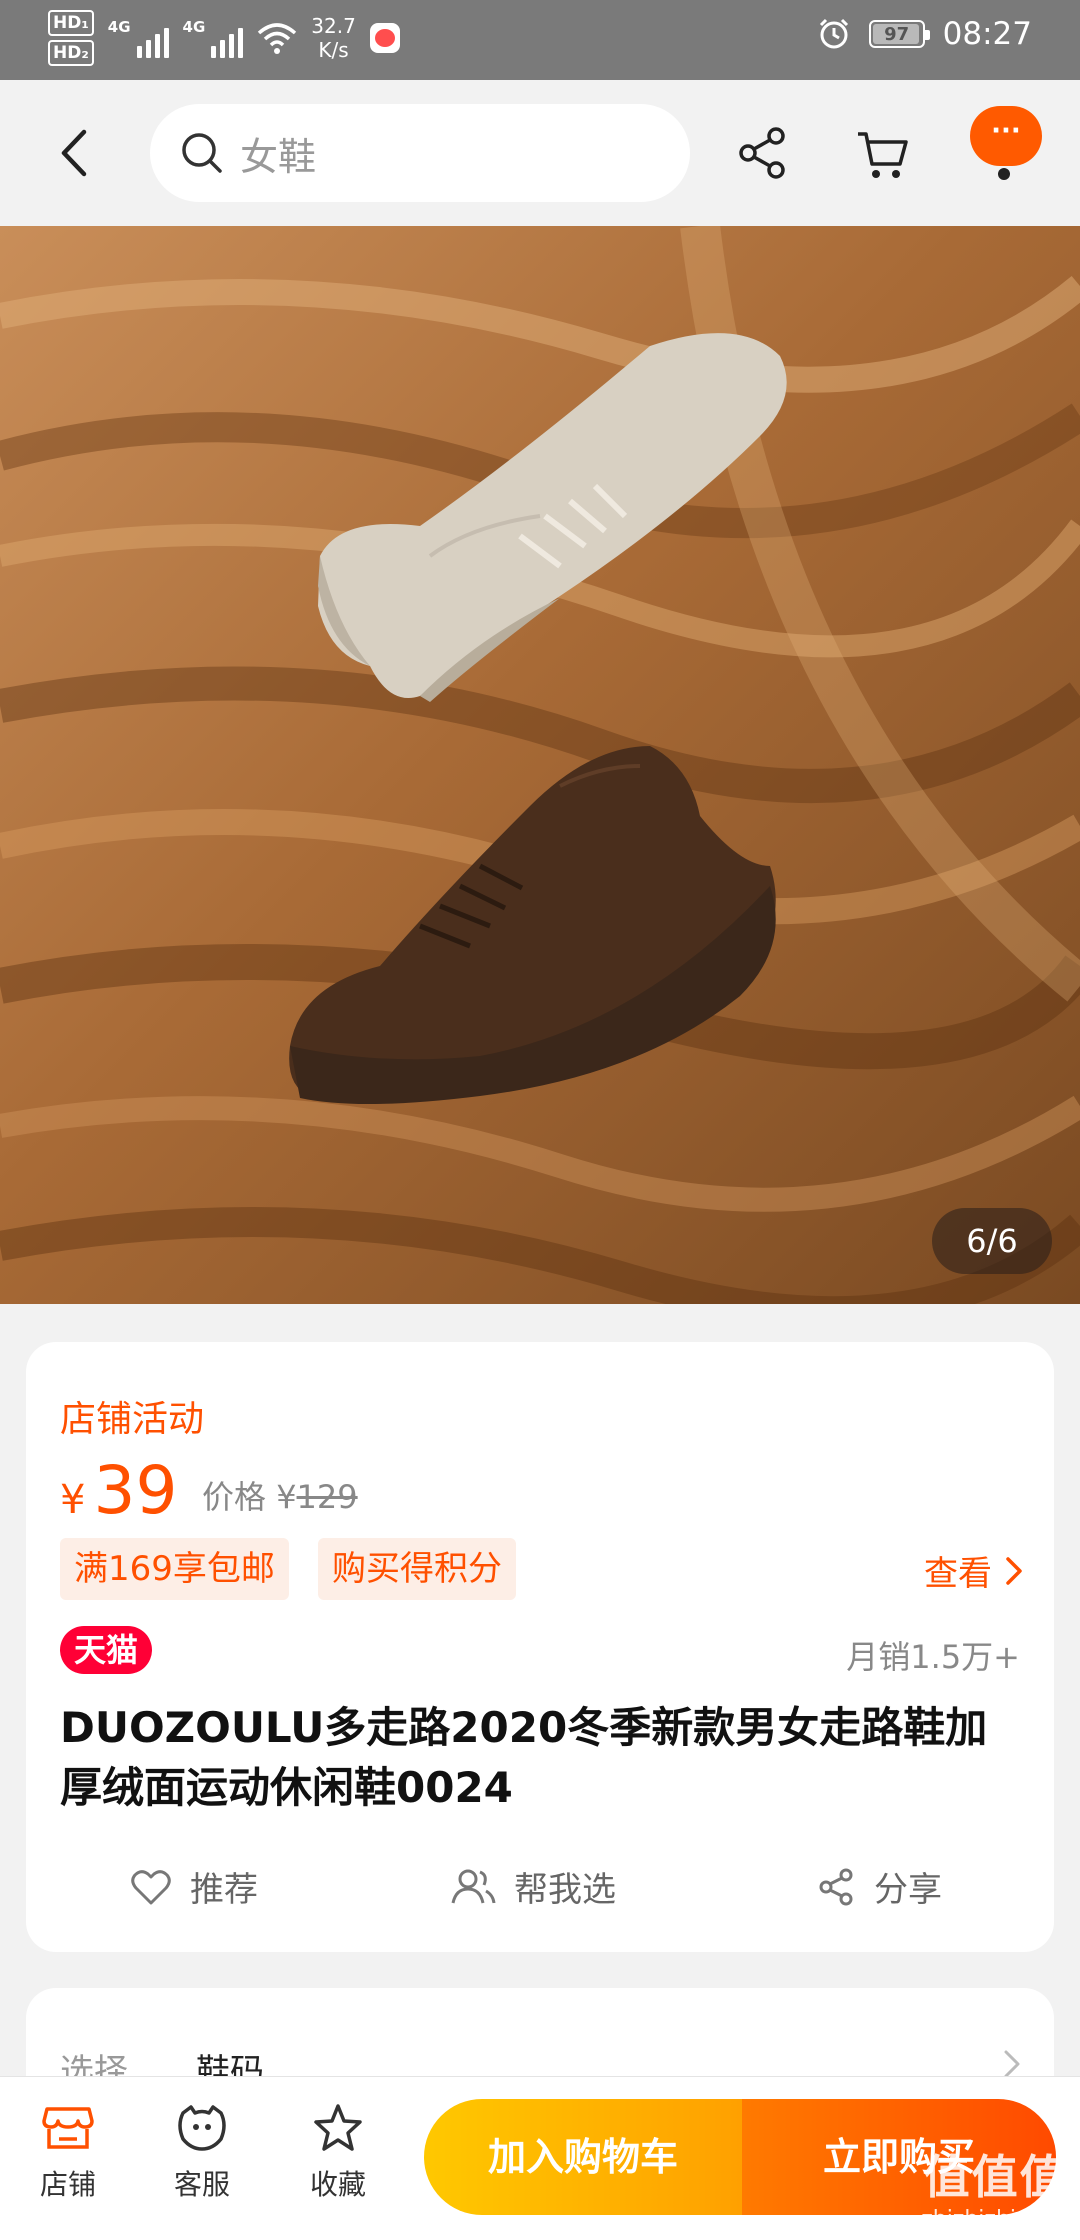 This screenshot has width=1080, height=2240. What do you see at coordinates (135, 1490) in the screenshot?
I see `price-value: 39` at bounding box center [135, 1490].